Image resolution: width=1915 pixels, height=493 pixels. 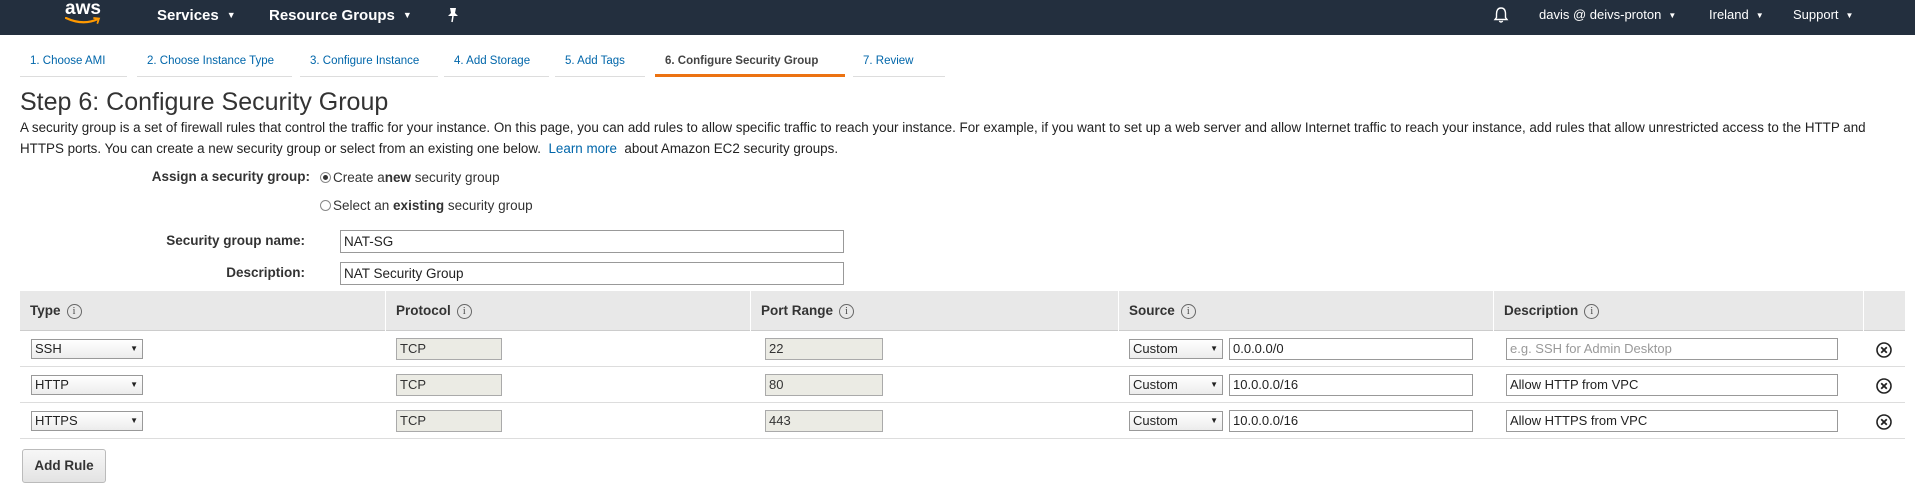 I want to click on col-description: Description i, so click(x=1678, y=311).